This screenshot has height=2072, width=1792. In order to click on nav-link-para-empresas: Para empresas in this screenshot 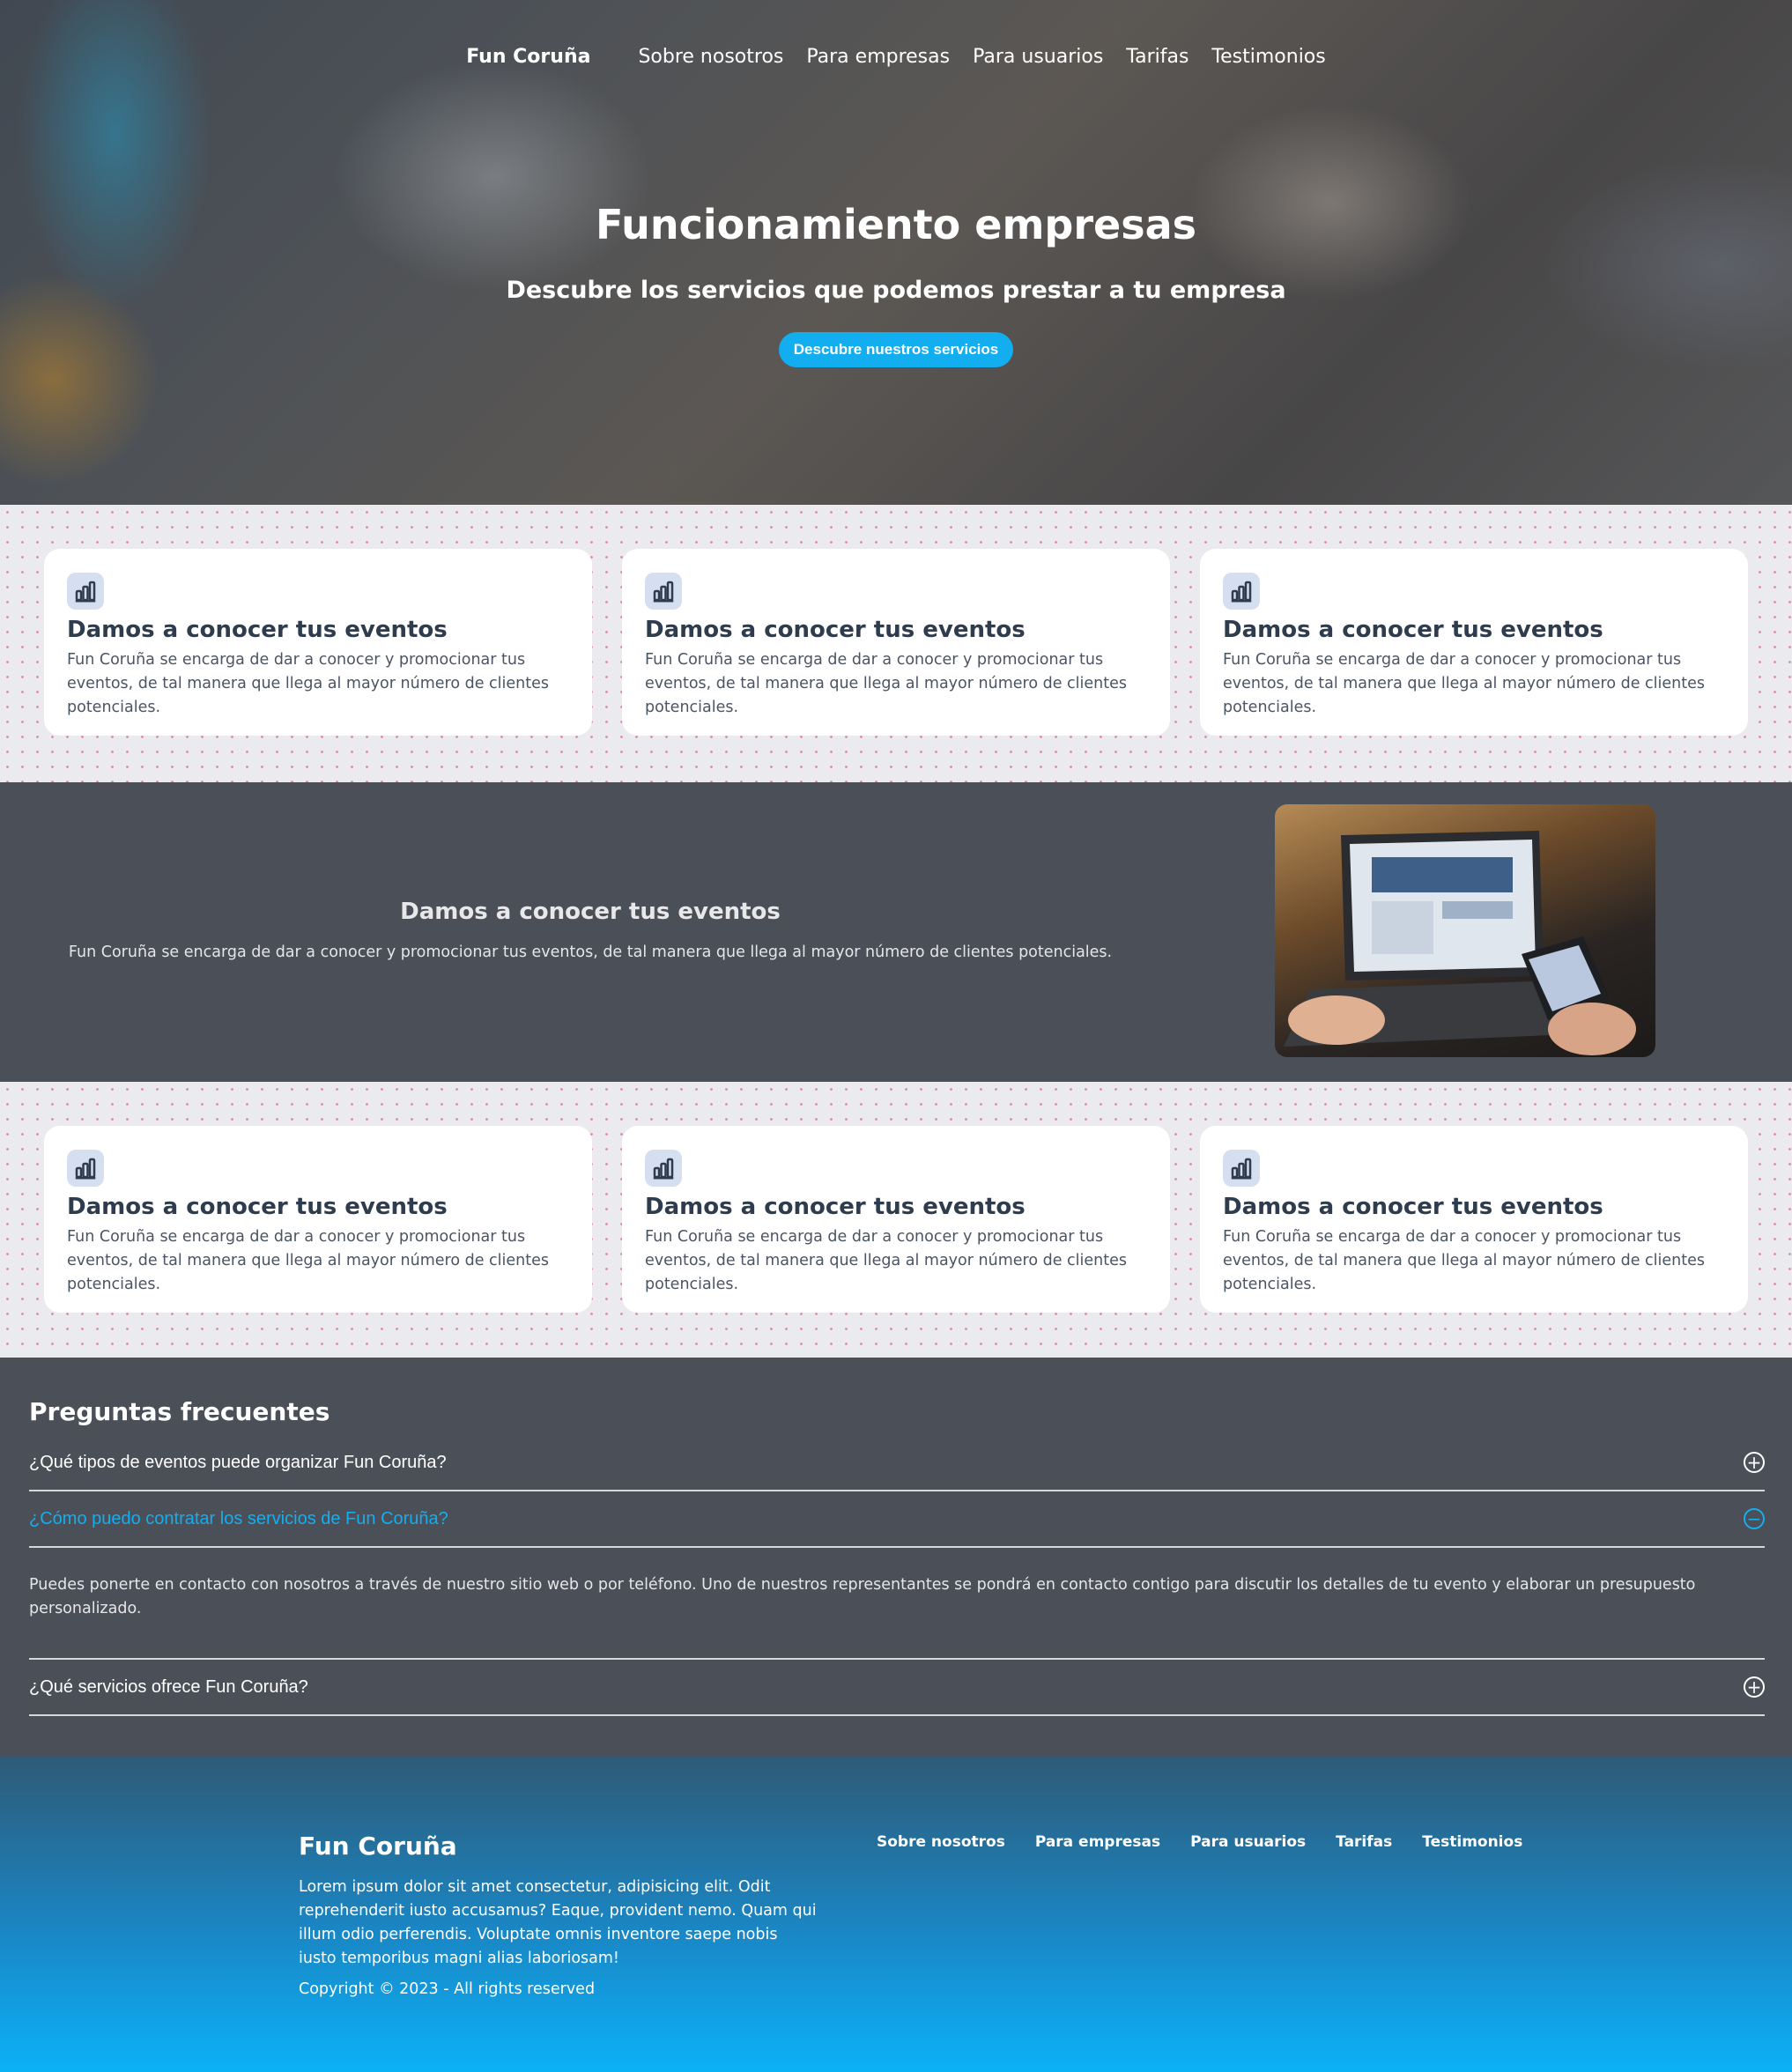, I will do `click(878, 57)`.